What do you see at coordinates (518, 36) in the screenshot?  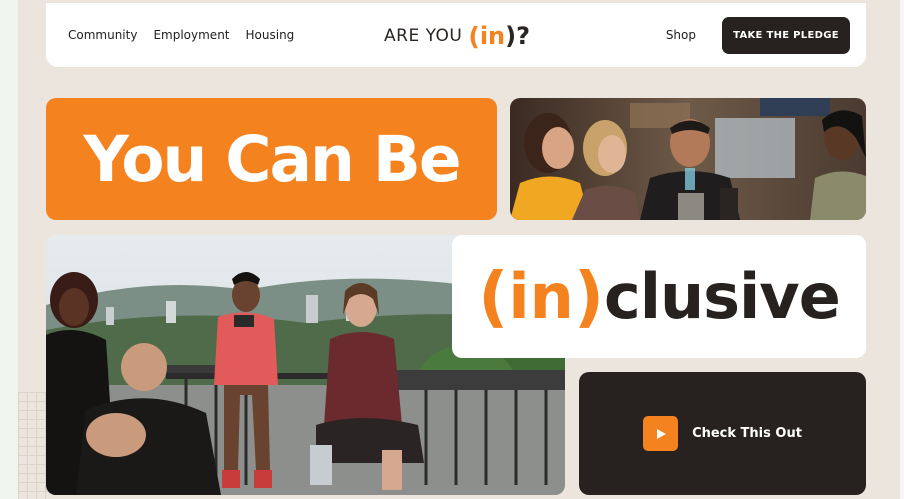 I see `logo-close: )?` at bounding box center [518, 36].